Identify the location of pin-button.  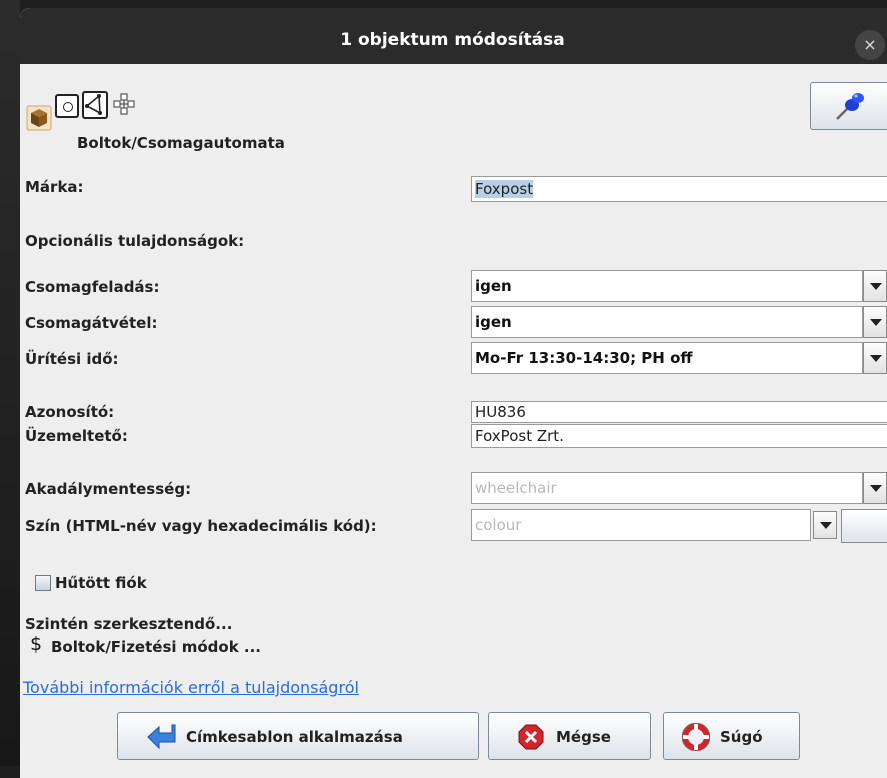
(848, 106).